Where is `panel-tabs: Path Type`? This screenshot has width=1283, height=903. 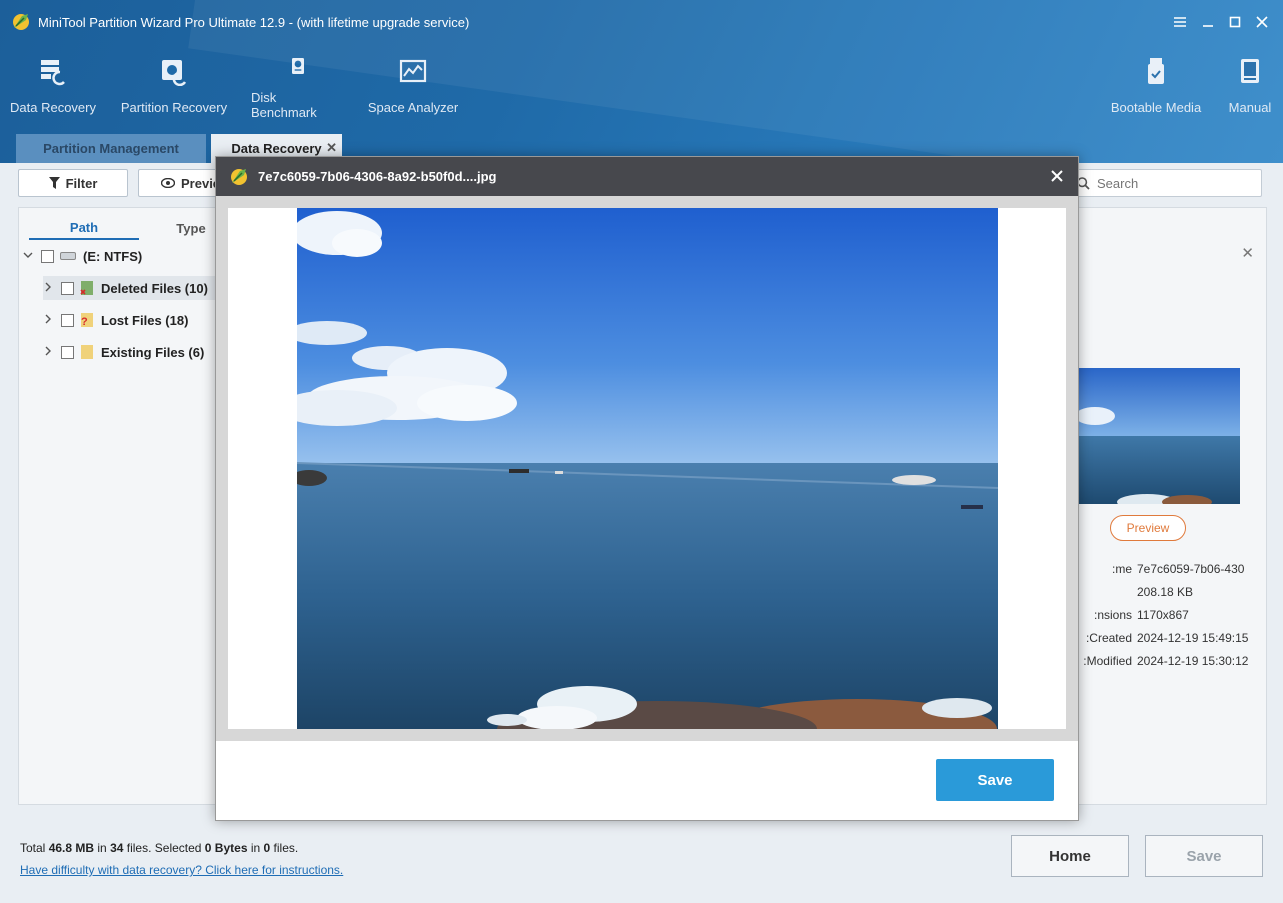
panel-tabs: Path Type is located at coordinates (124, 228).